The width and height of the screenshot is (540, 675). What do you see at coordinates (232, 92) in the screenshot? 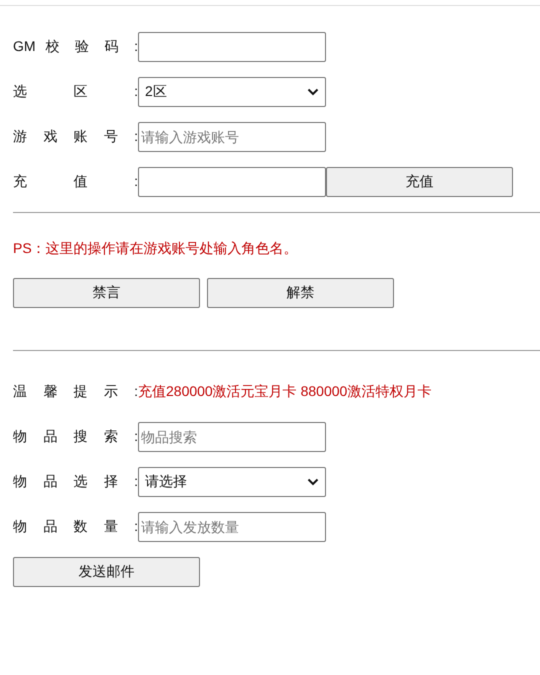
I see `select-field: 2区` at bounding box center [232, 92].